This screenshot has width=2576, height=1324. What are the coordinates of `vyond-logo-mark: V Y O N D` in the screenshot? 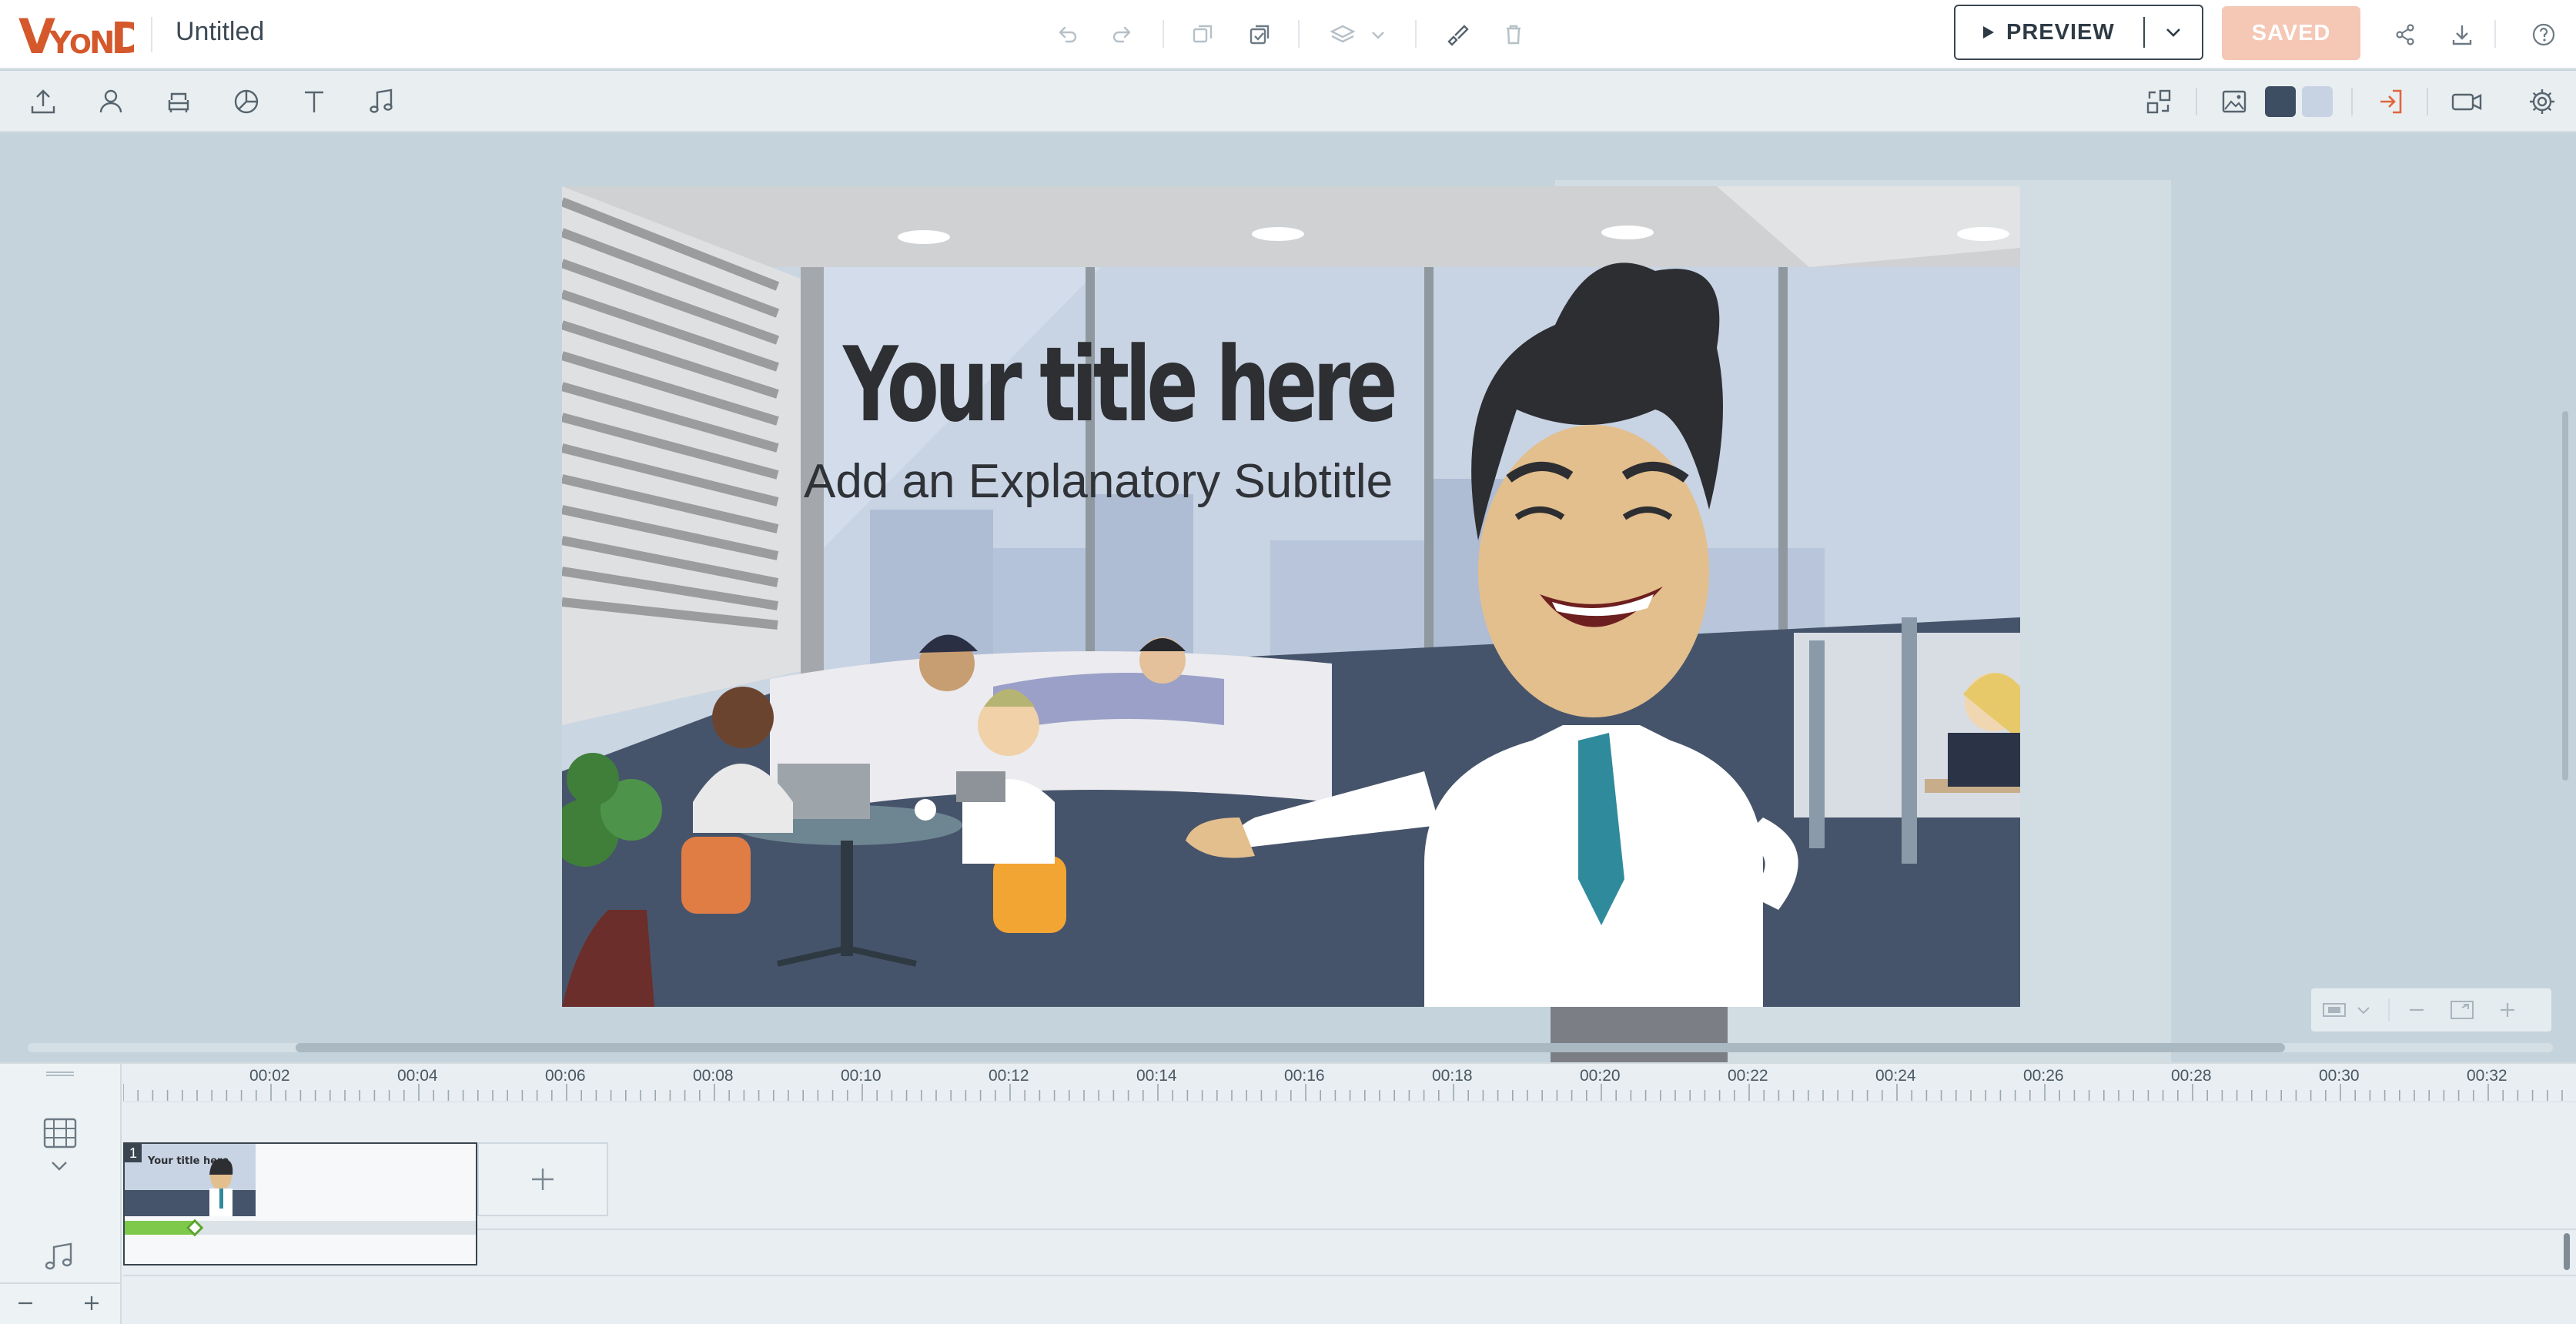 It's located at (76, 35).